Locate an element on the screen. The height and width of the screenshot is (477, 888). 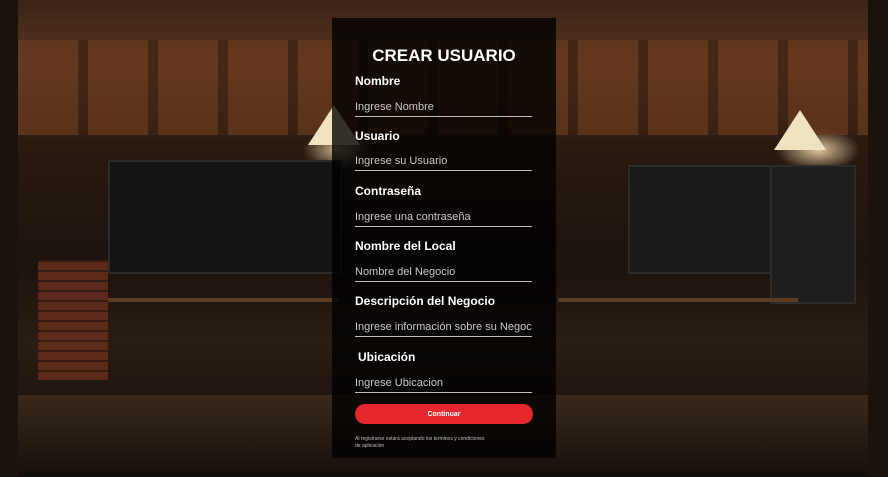
ubicacion-input is located at coordinates (443, 383).